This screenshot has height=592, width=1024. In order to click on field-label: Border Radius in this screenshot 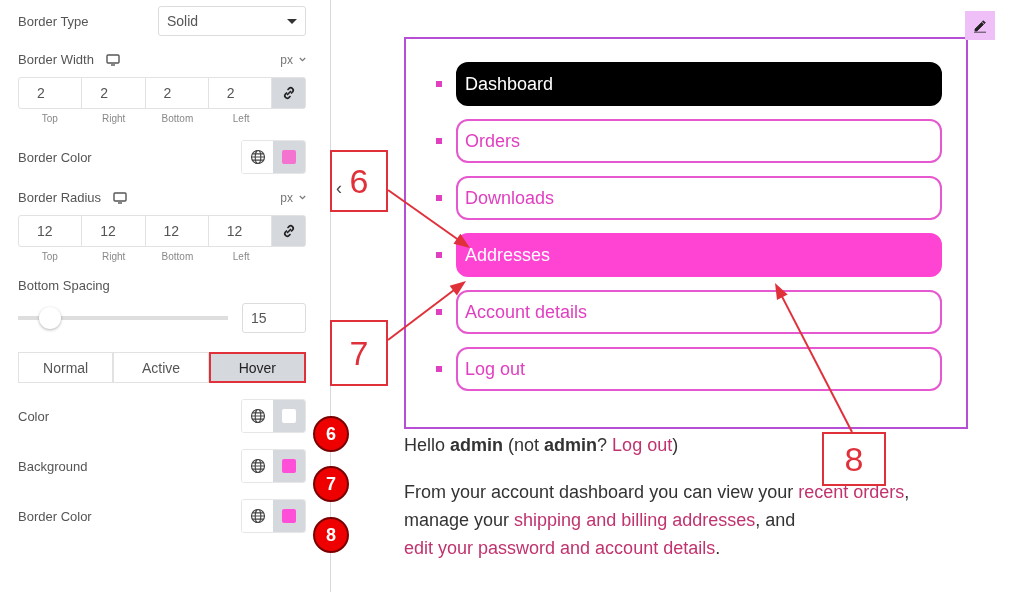, I will do `click(60, 197)`.